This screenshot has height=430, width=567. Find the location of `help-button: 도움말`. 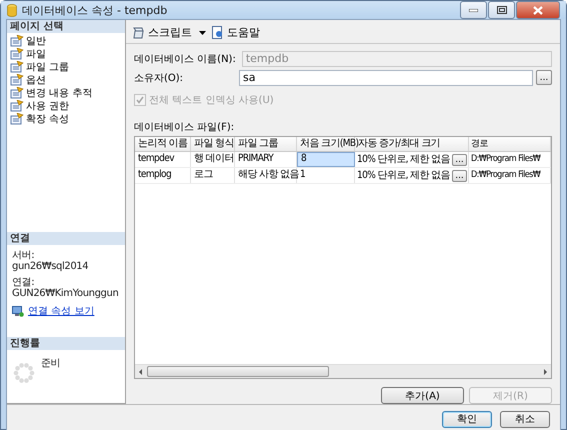

help-button: 도움말 is located at coordinates (236, 32).